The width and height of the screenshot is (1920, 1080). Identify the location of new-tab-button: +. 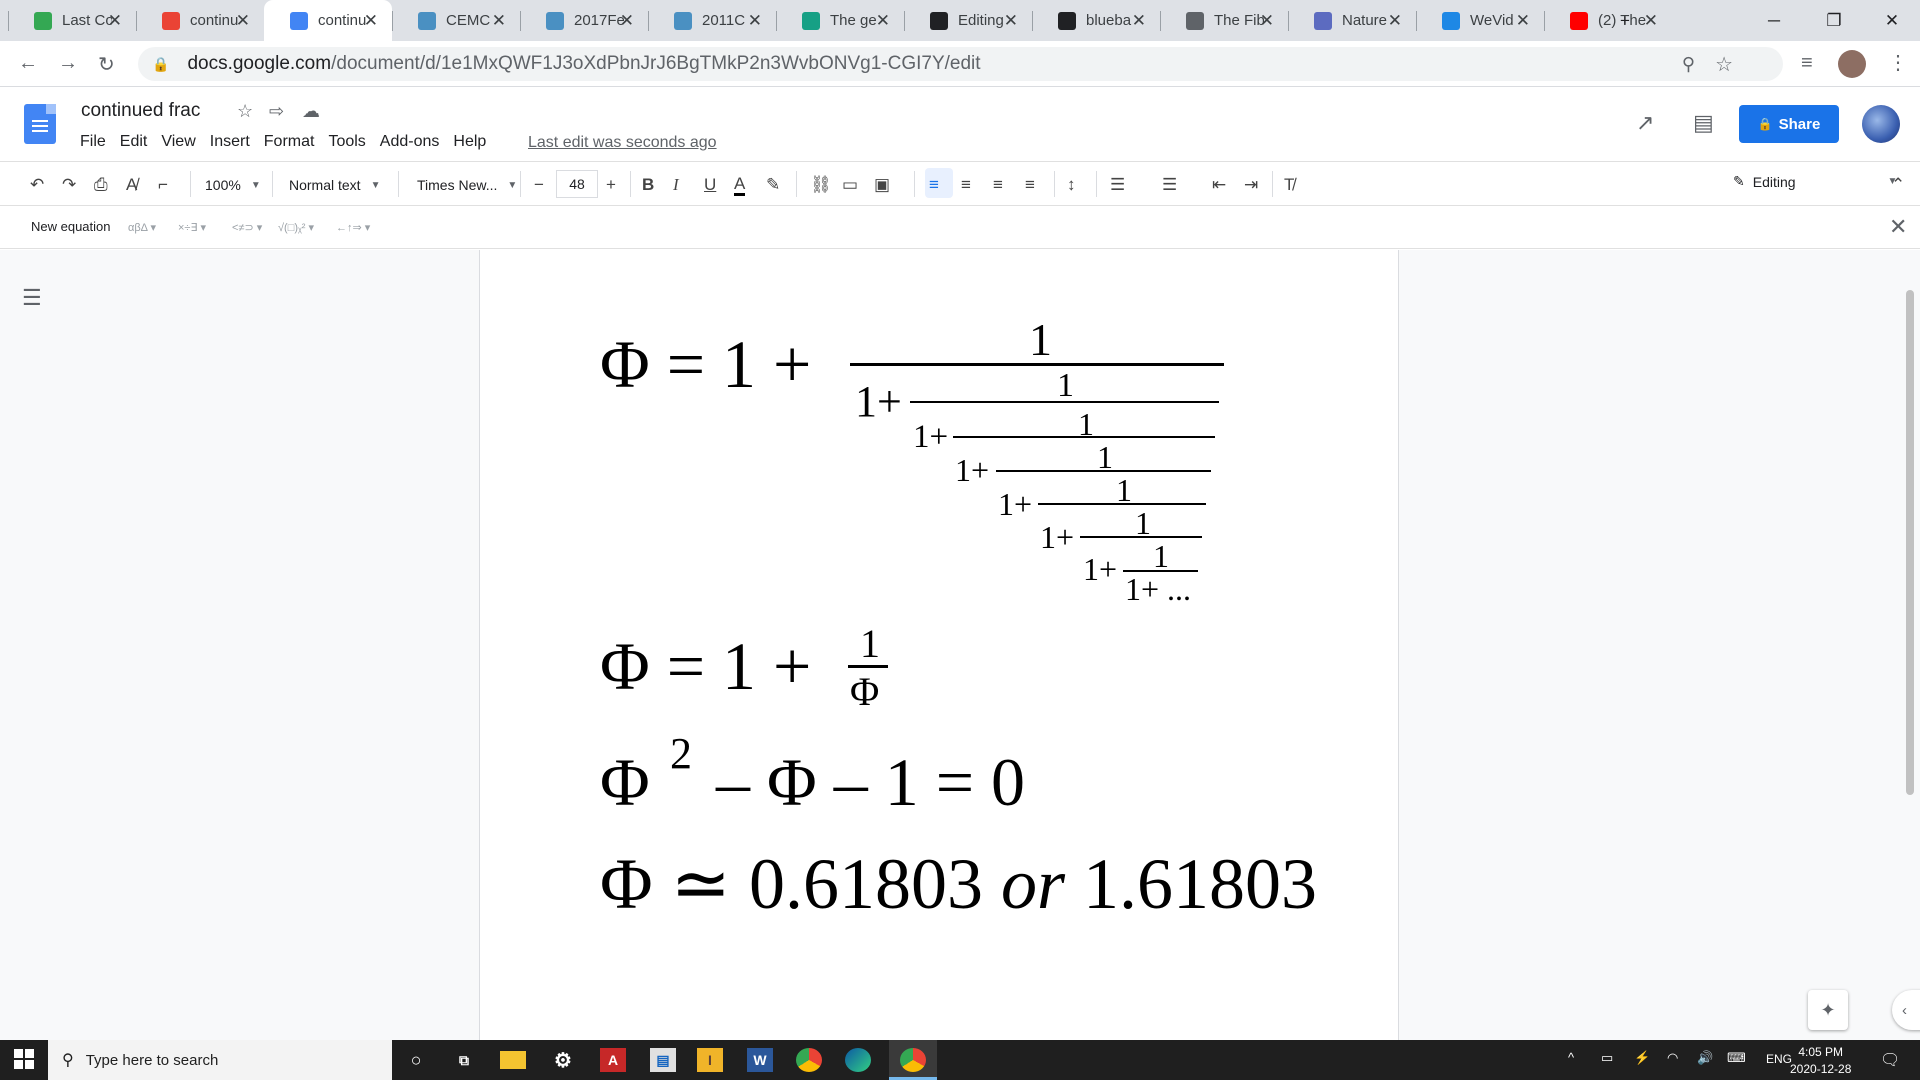
(1625, 20).